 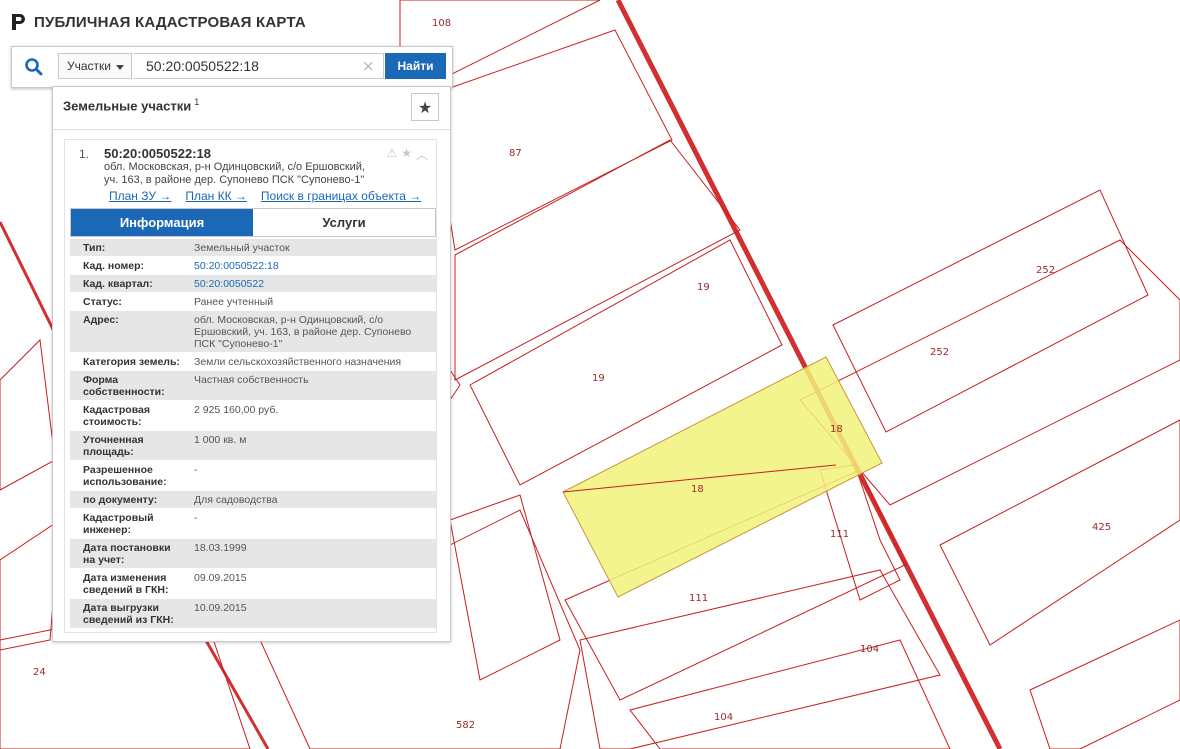 I want to click on info-row-key: Категория земель:, so click(x=131, y=362).